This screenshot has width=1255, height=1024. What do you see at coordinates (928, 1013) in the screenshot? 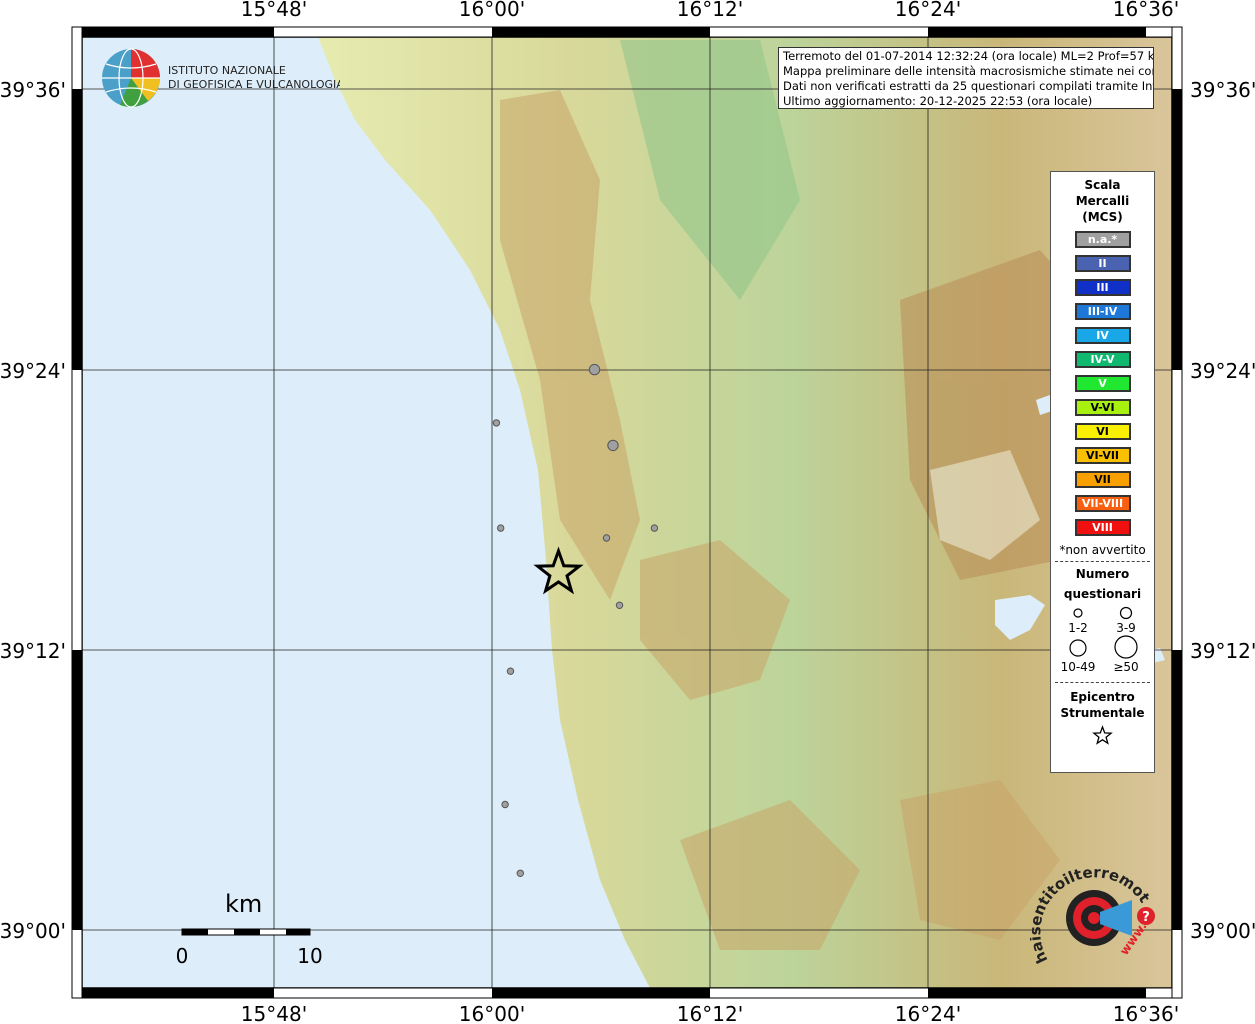
I see `lon-tick-bottom: 16°24'` at bounding box center [928, 1013].